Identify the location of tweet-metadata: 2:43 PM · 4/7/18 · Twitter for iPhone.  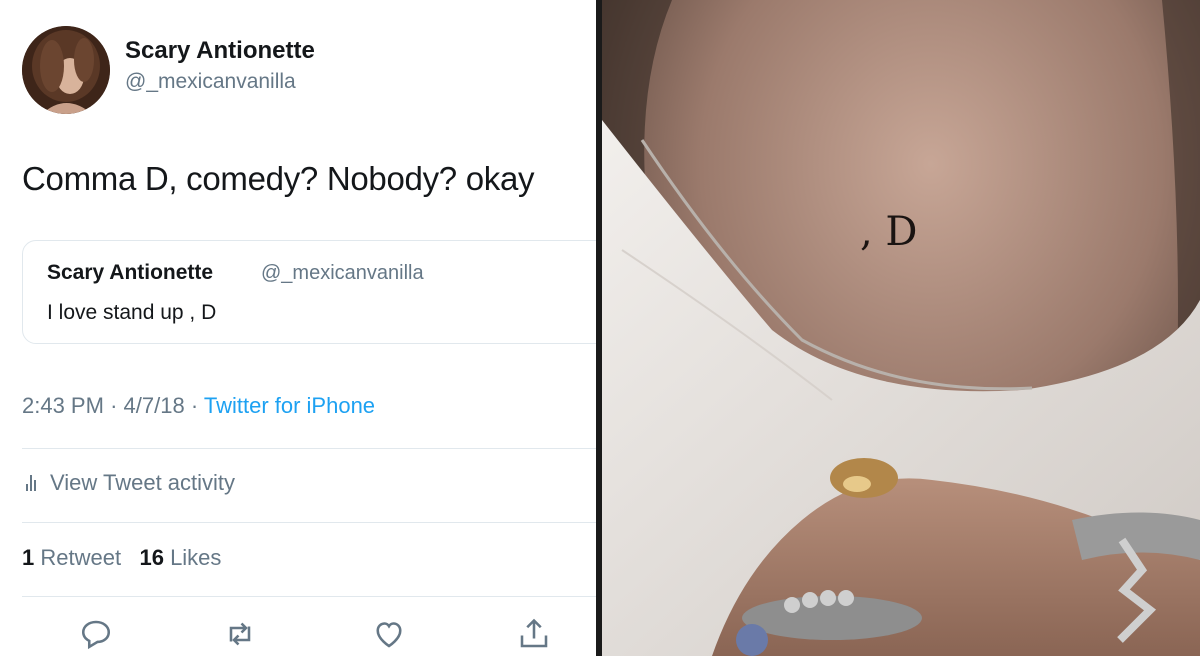
(198, 406).